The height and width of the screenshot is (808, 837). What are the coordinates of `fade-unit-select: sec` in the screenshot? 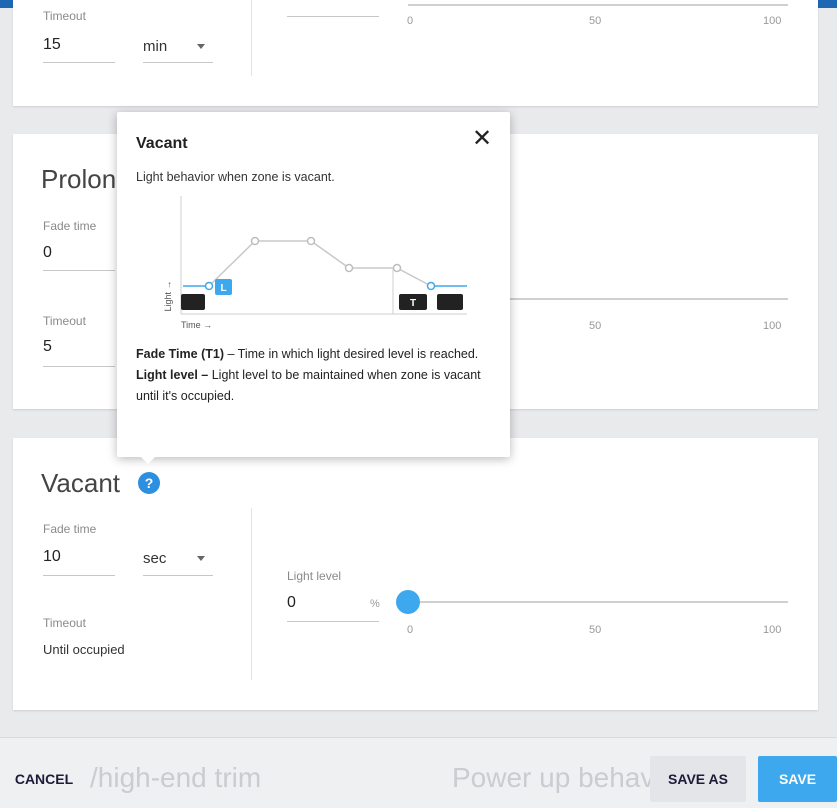 It's located at (154, 558).